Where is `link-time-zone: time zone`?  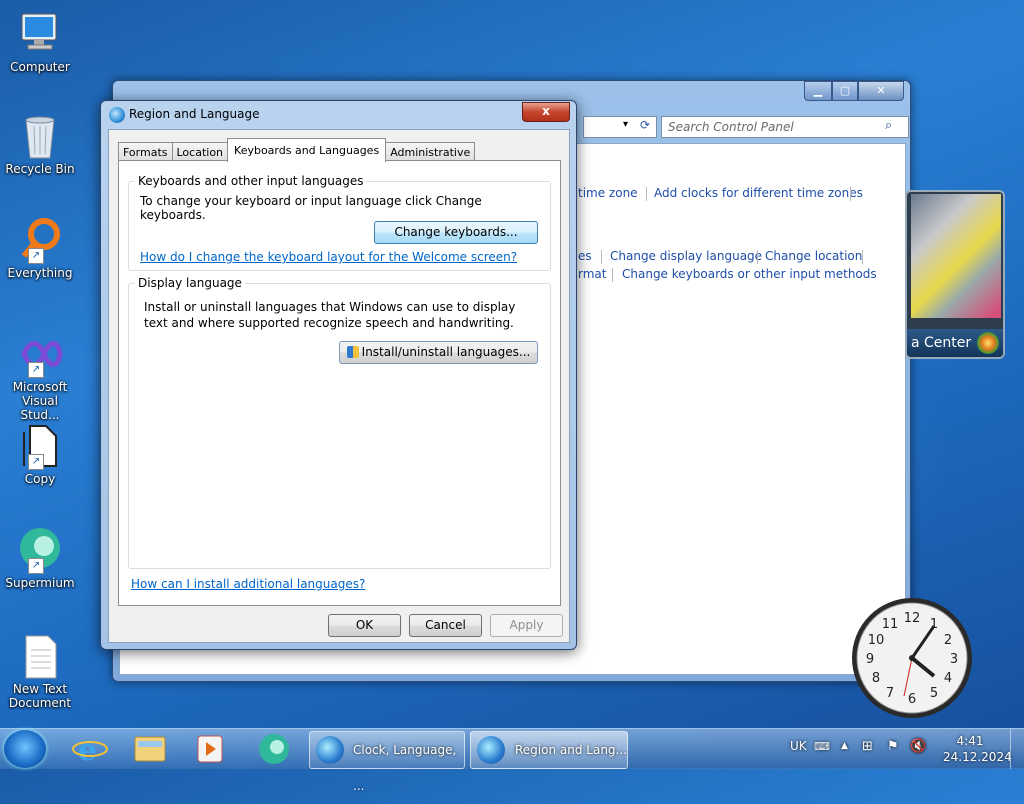
link-time-zone: time zone is located at coordinates (608, 193).